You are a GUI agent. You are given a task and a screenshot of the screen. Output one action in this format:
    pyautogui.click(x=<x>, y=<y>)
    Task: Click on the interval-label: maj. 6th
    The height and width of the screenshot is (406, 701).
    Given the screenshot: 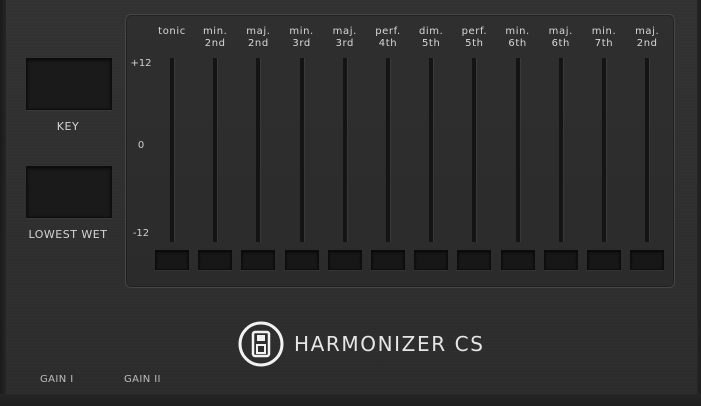 What is the action you would take?
    pyautogui.click(x=560, y=37)
    